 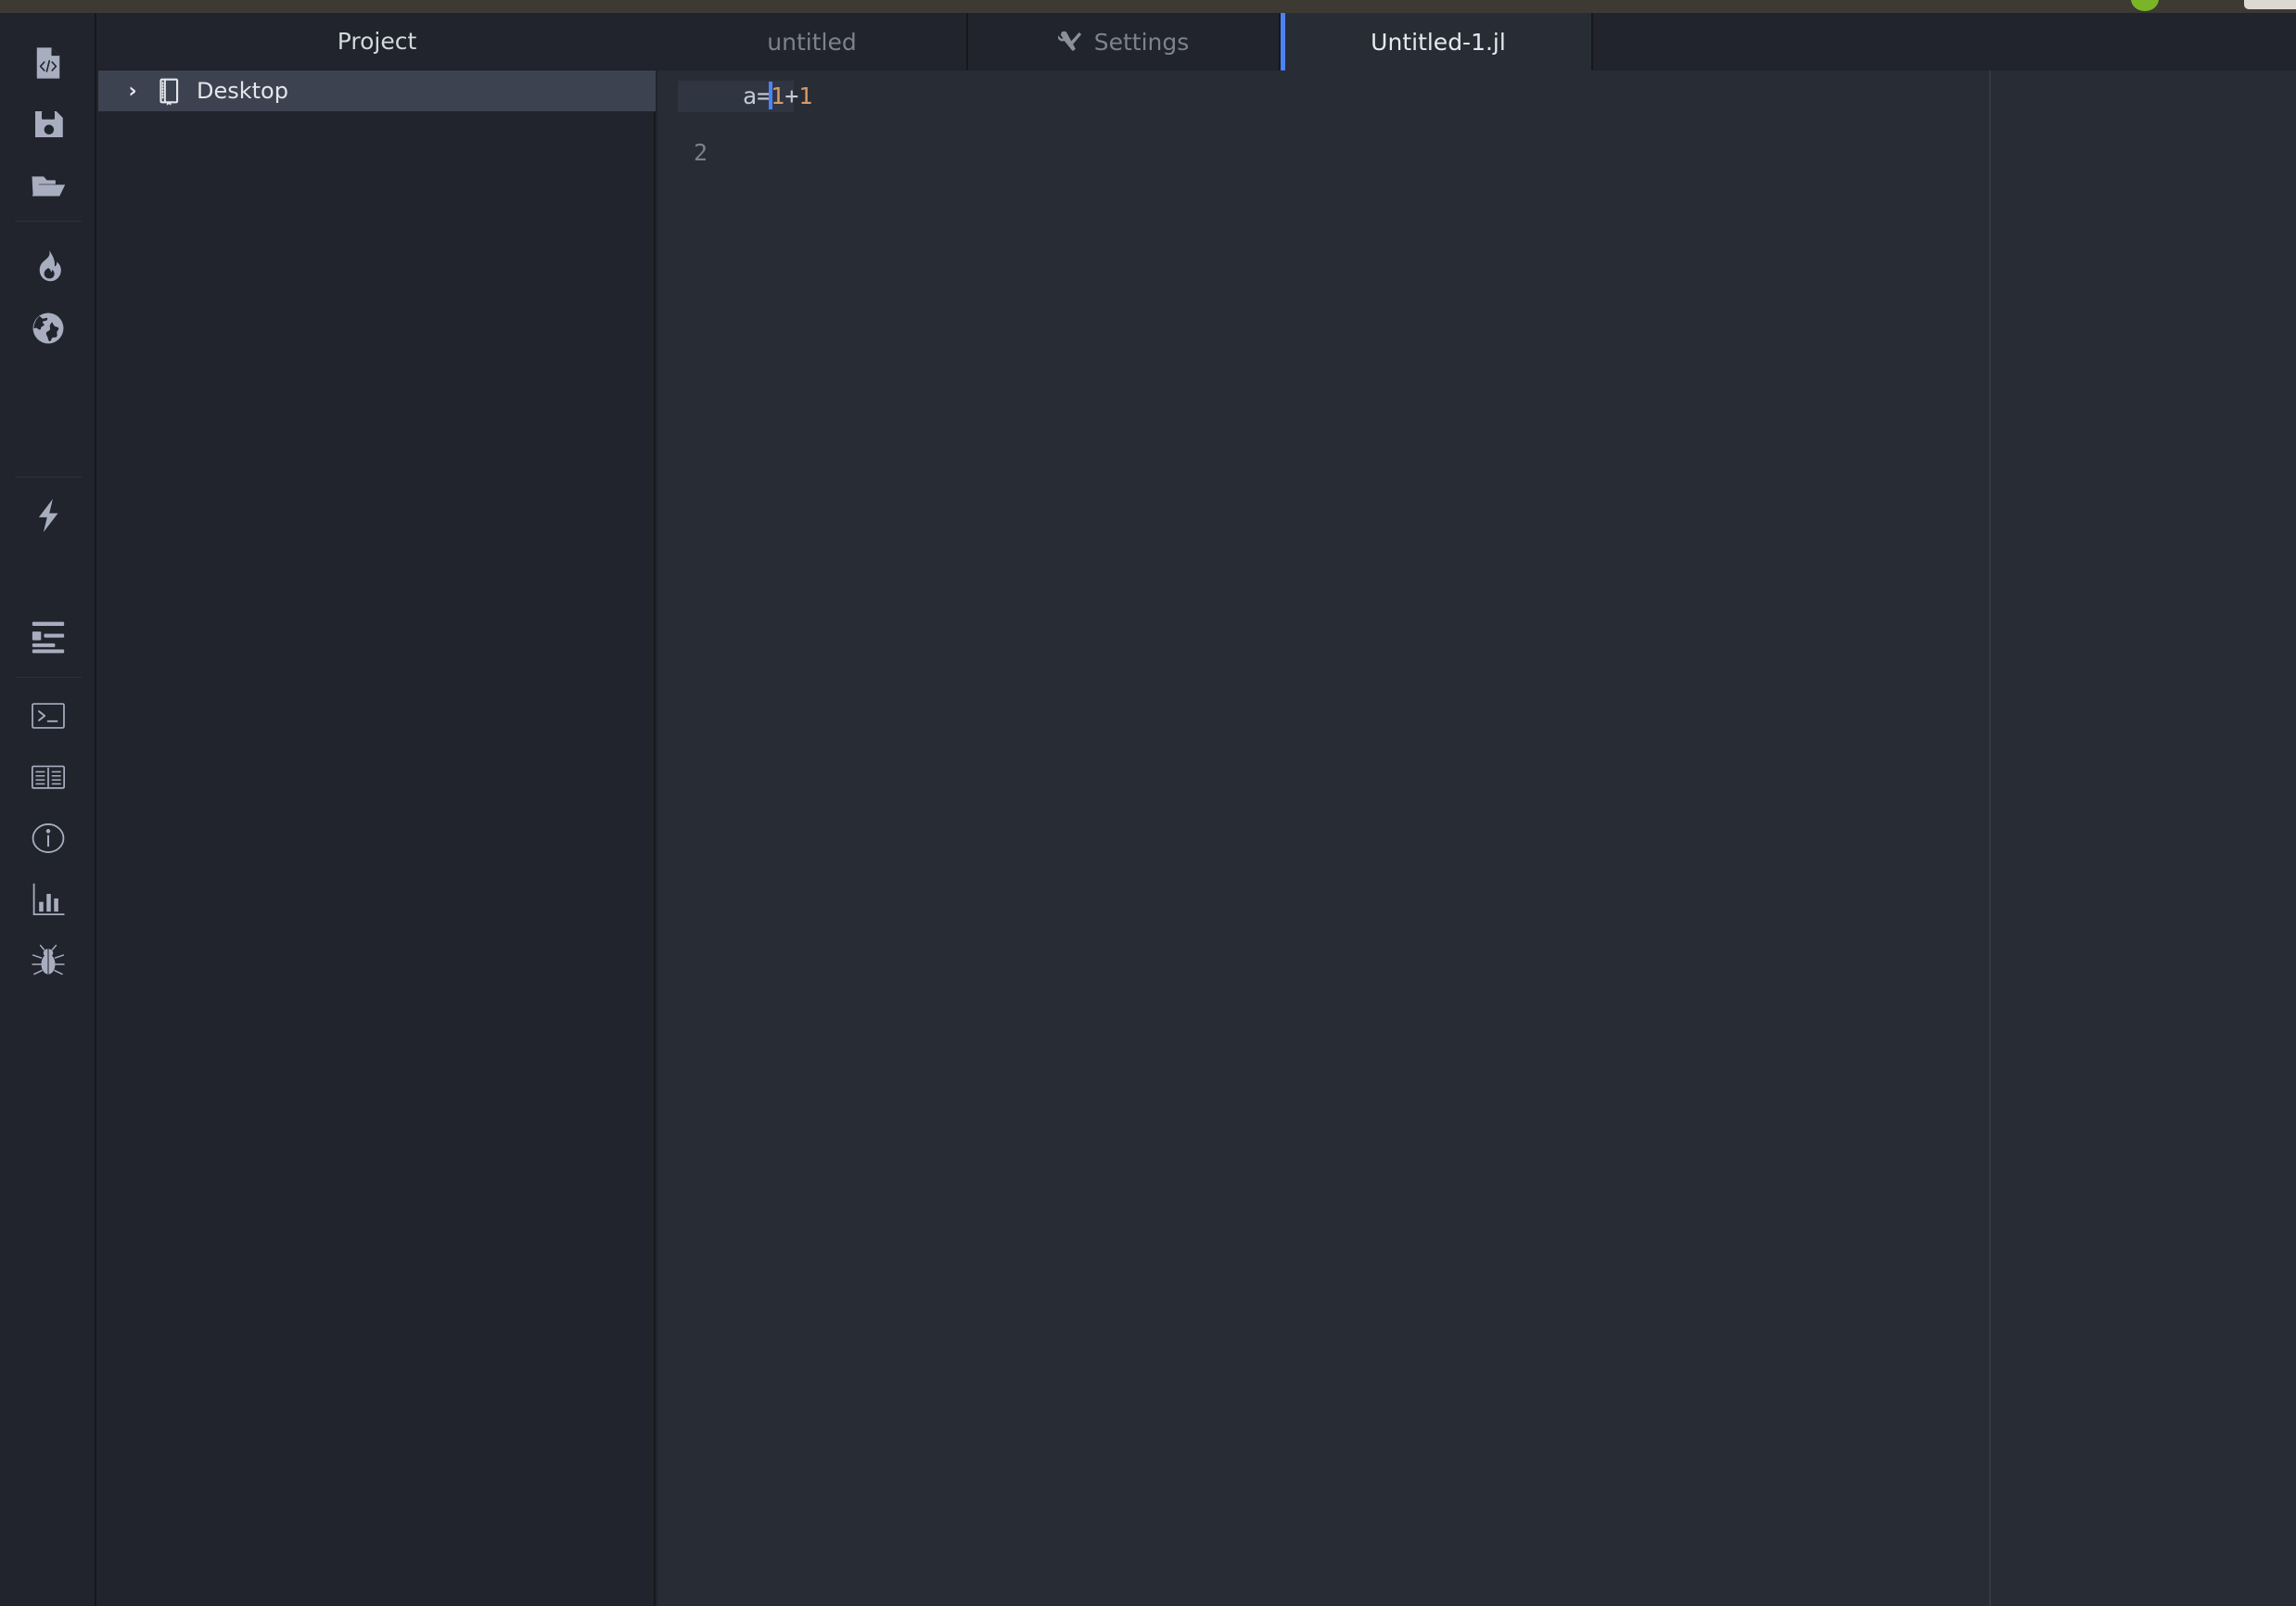 I want to click on outline-icon, so click(x=48, y=636).